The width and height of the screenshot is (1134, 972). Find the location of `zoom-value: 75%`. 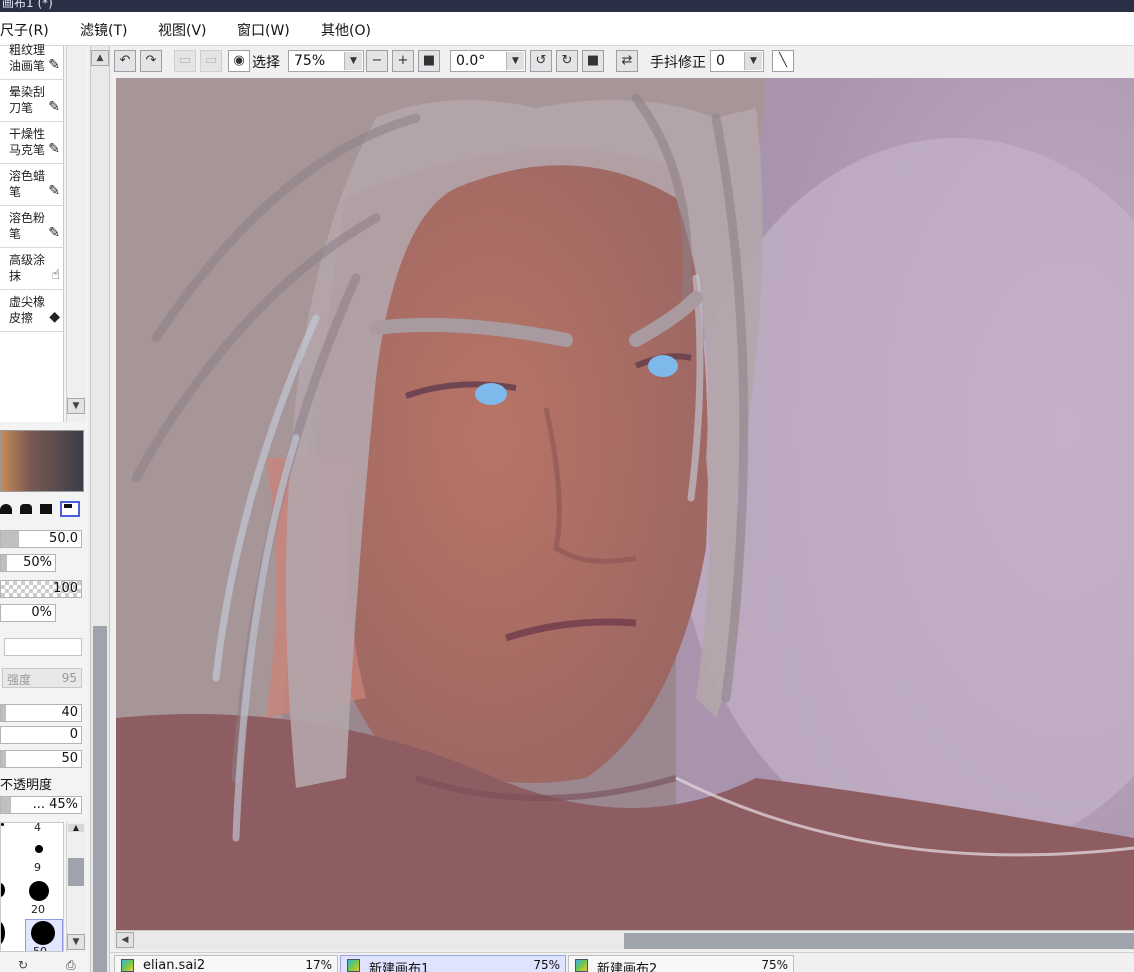

zoom-value: 75% is located at coordinates (310, 61).